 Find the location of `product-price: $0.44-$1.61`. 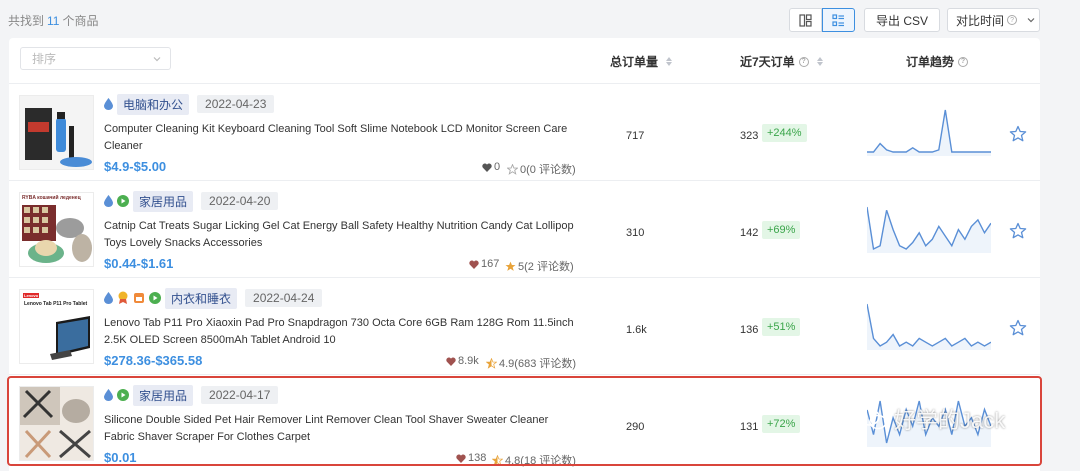

product-price: $0.44-$1.61 is located at coordinates (139, 263).